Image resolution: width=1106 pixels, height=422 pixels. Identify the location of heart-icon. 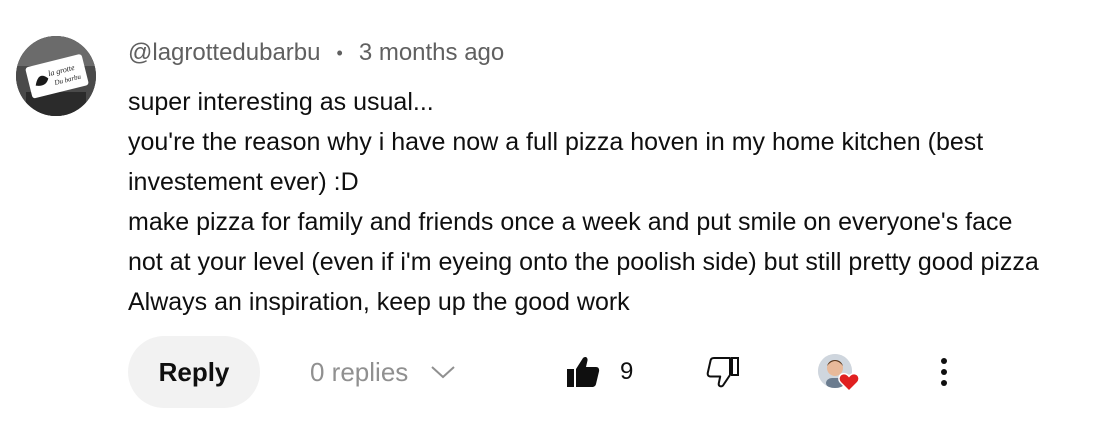
(849, 382).